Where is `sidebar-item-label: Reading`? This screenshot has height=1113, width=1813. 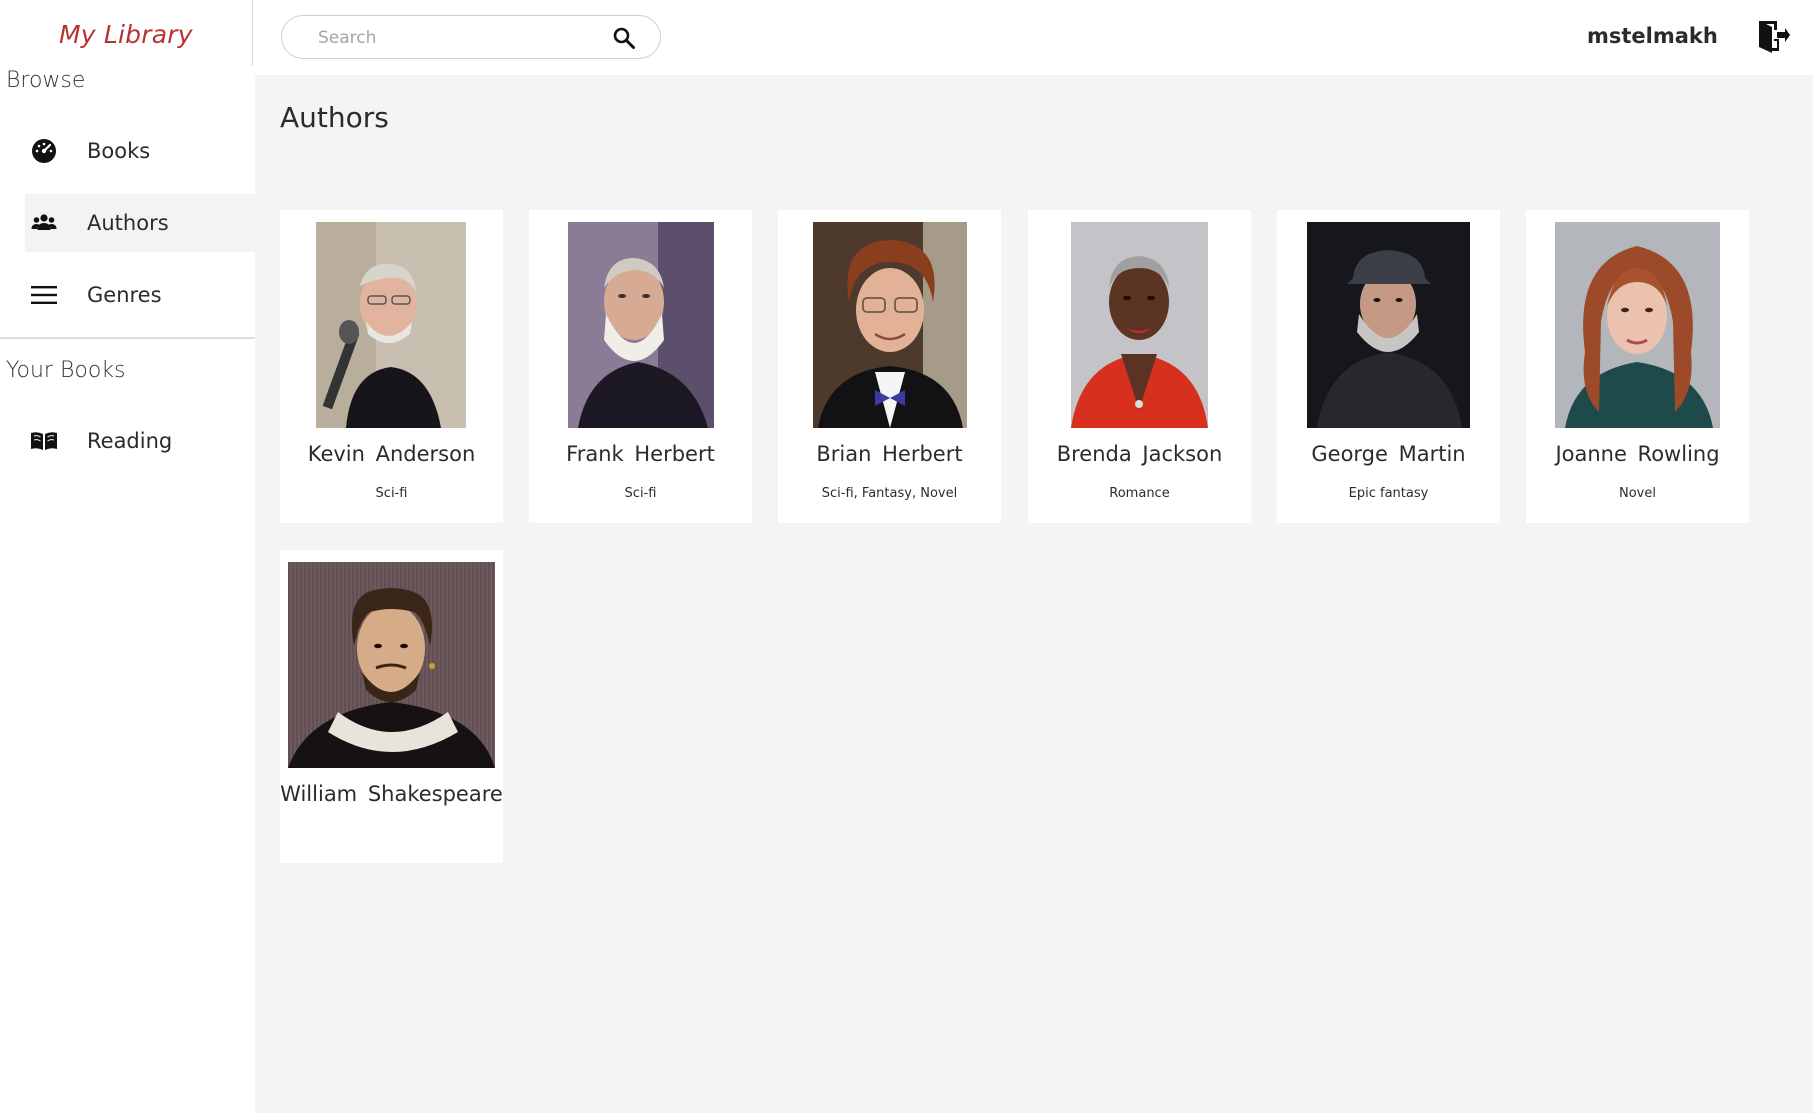 sidebar-item-label: Reading is located at coordinates (130, 441).